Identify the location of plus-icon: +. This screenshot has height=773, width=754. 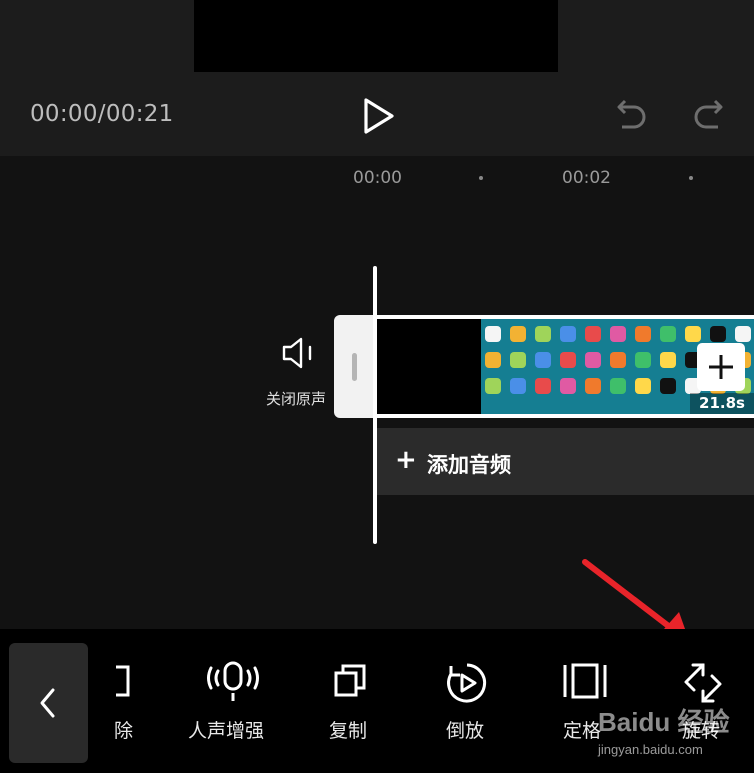
(406, 460).